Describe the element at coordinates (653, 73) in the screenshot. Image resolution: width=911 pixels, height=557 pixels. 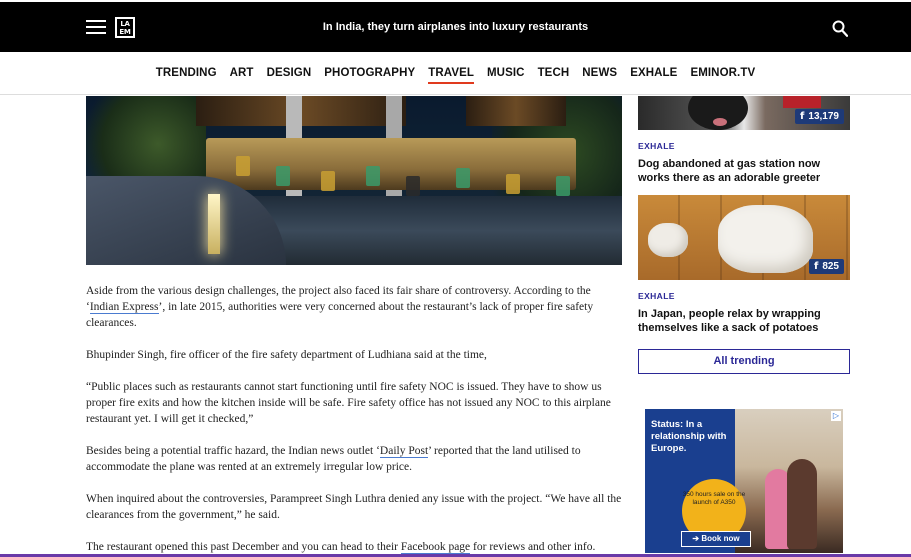
I see `nav-item-exhale: EXHALE` at that location.